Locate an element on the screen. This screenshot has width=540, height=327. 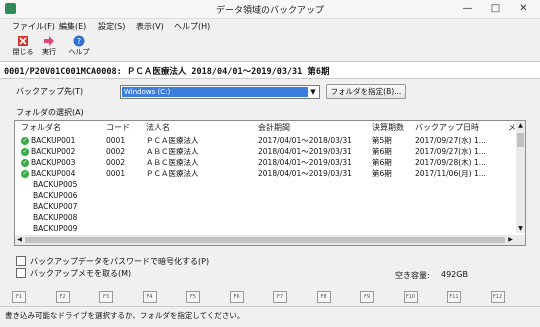
status-bar: 書き込み可能なドライブを選択するか、フォルダを指定してください。 is located at coordinates (270, 316).